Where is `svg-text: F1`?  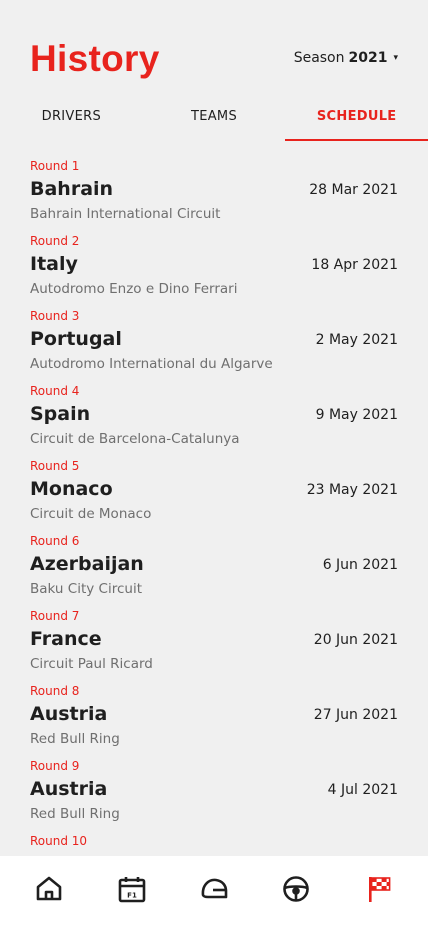 svg-text: F1 is located at coordinates (132, 896).